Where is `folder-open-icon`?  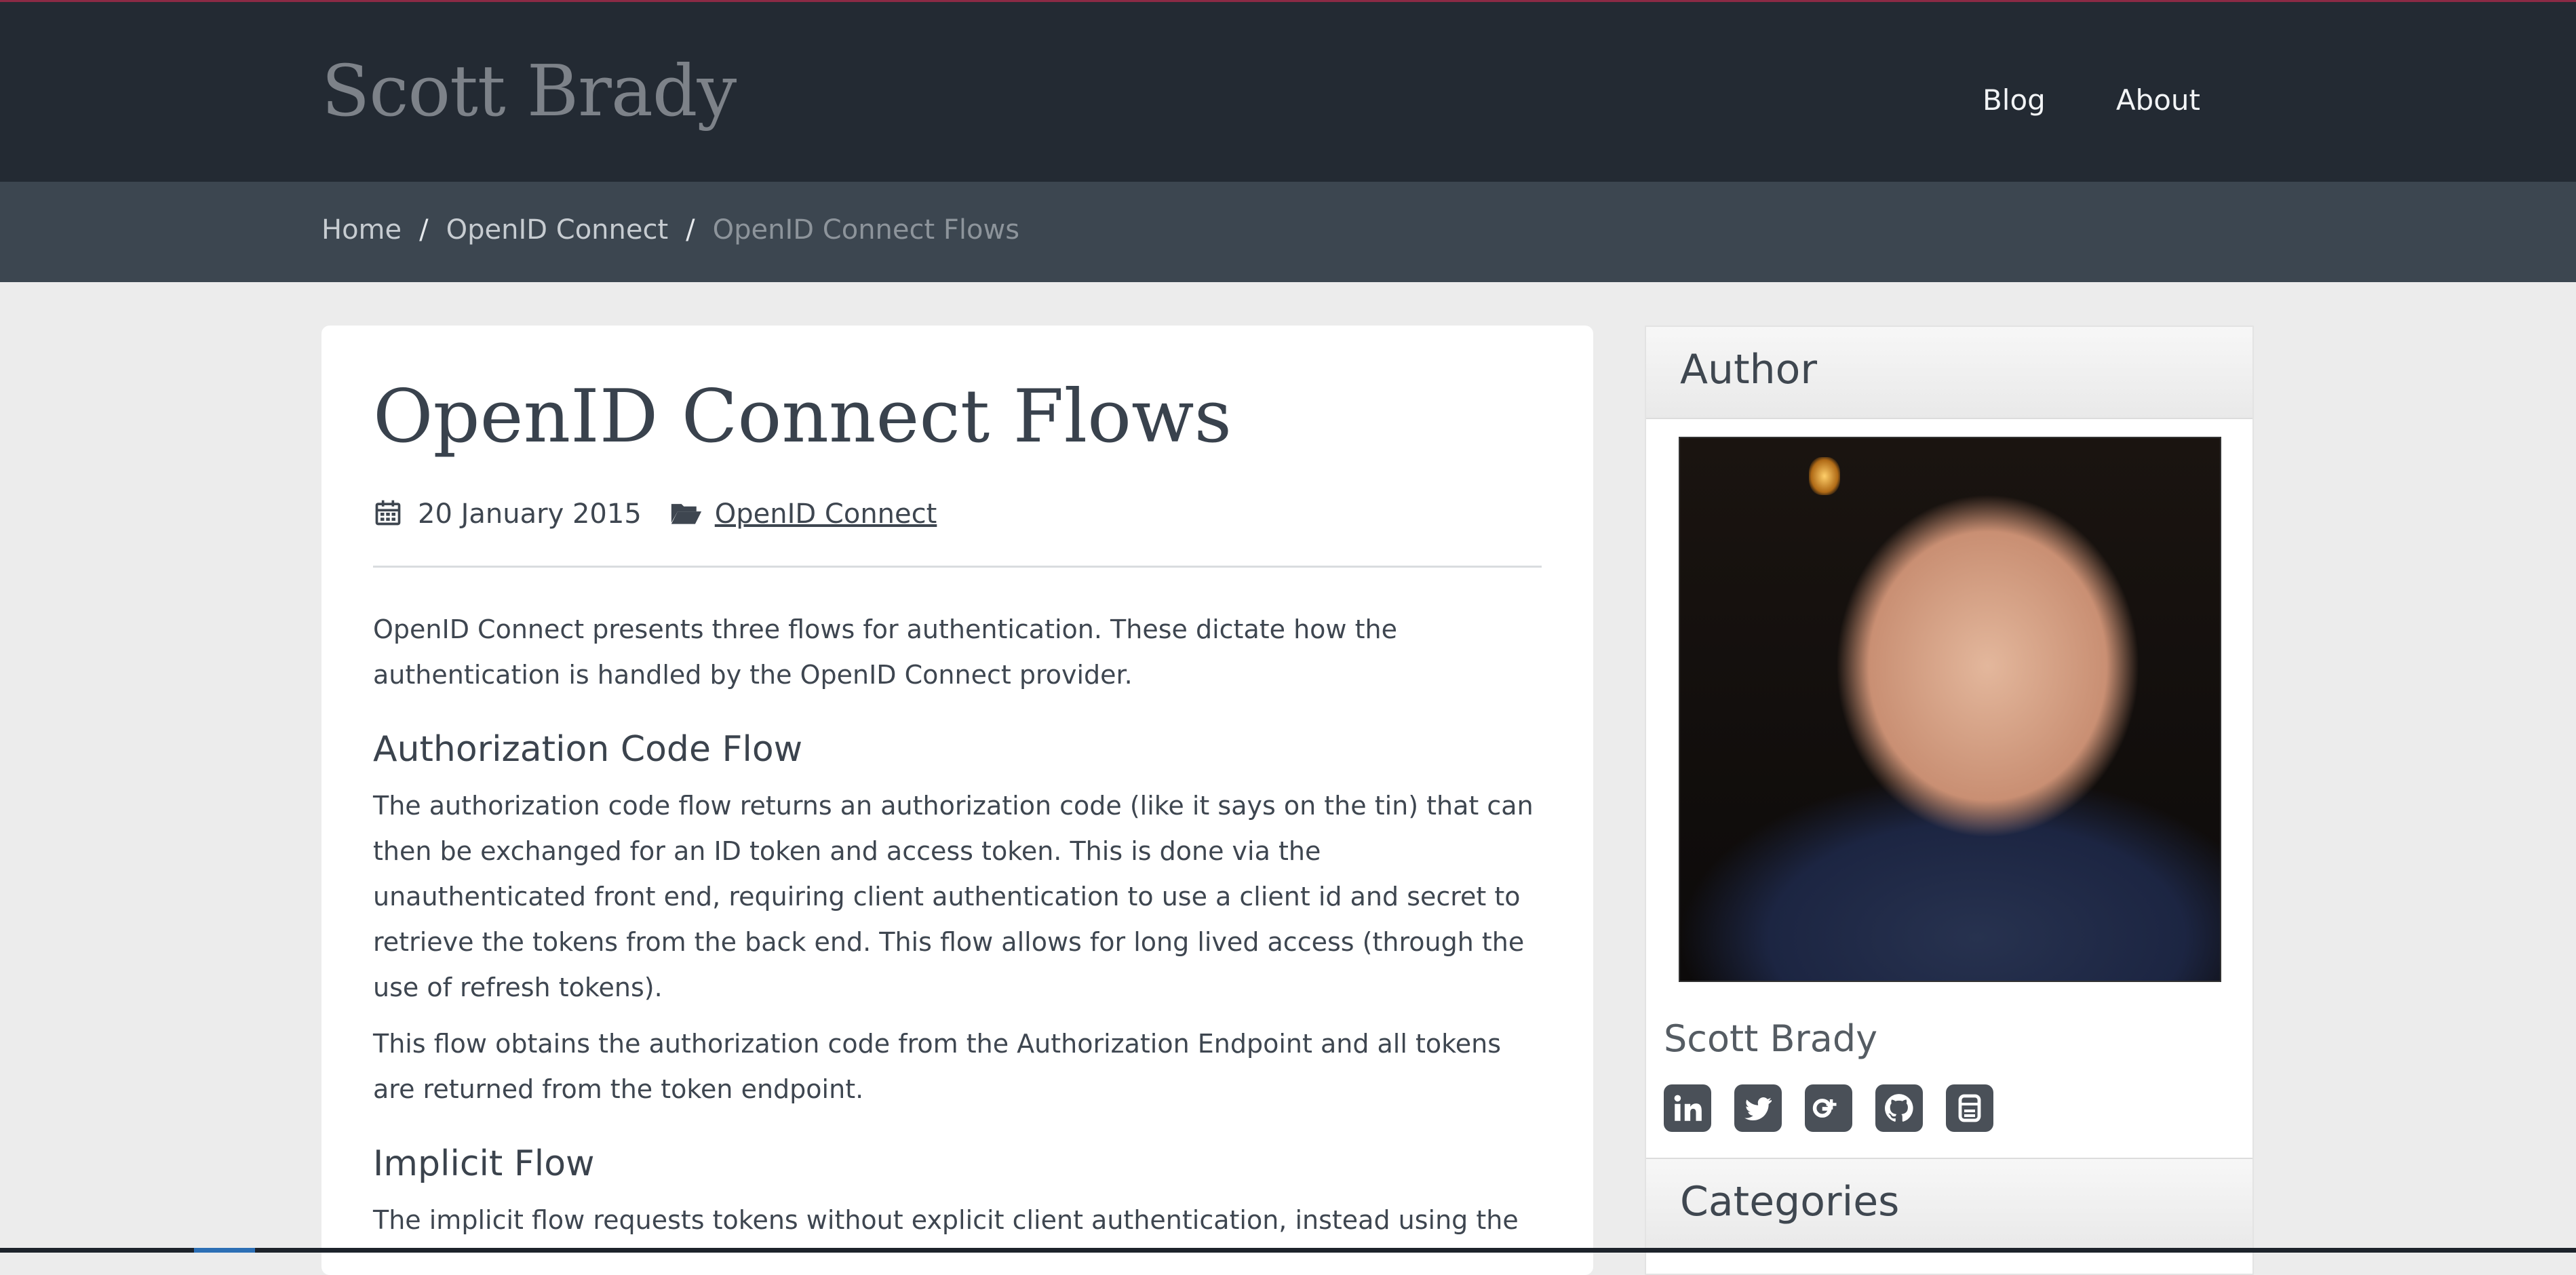 folder-open-icon is located at coordinates (686, 514).